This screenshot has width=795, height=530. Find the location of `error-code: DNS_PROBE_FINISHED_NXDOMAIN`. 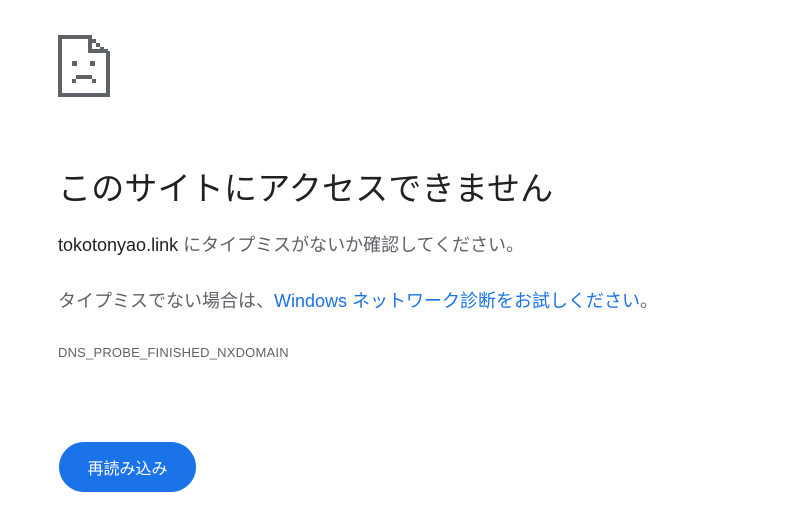

error-code: DNS_PROBE_FINISHED_NXDOMAIN is located at coordinates (173, 352).